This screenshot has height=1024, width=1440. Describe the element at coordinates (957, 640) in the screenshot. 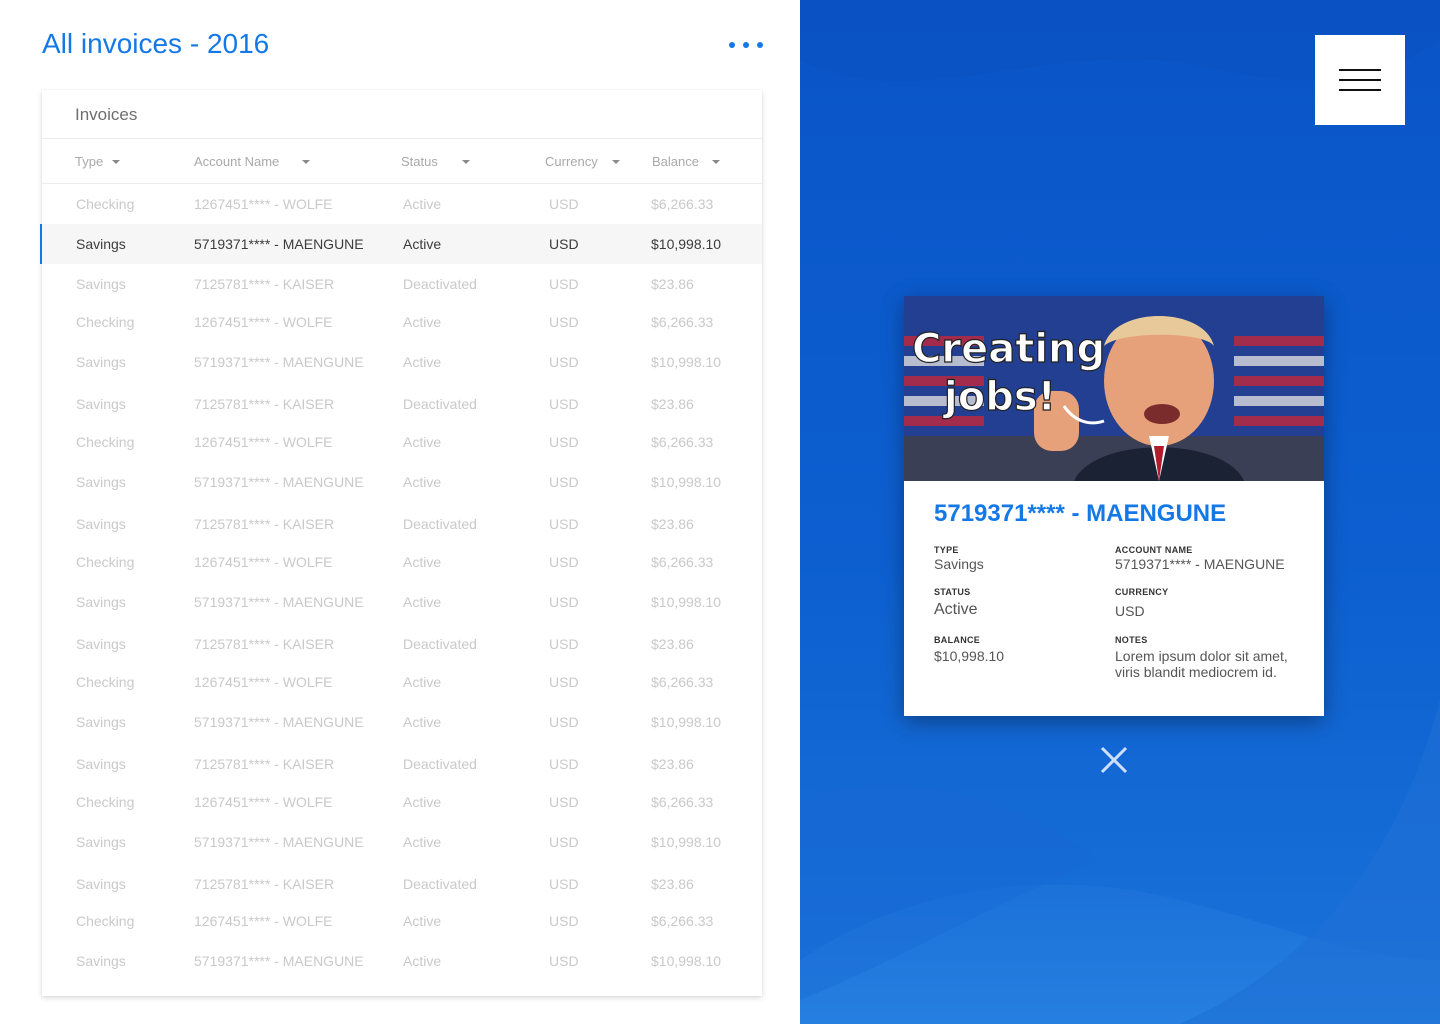

I see `balance-label: BALANCE` at that location.